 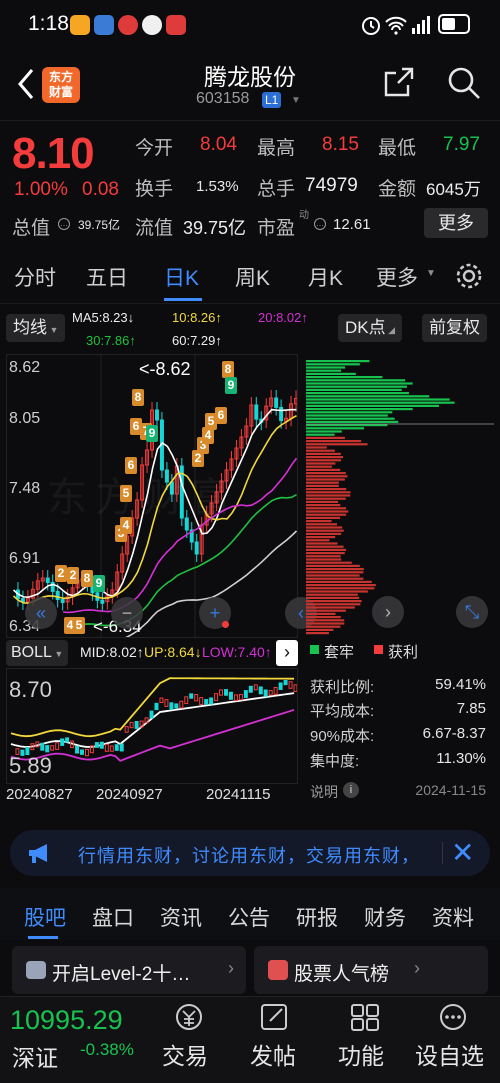 What do you see at coordinates (25, 558) in the screenshot?
I see `y-label-4: 6.91` at bounding box center [25, 558].